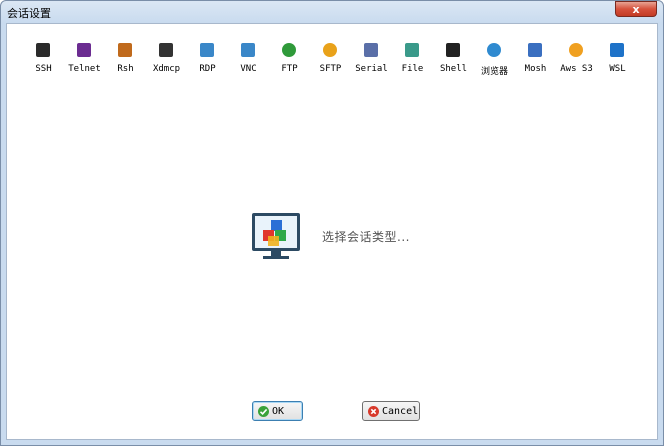 The height and width of the screenshot is (446, 664). What do you see at coordinates (207, 60) in the screenshot?
I see `session-type-rdp: RDP` at bounding box center [207, 60].